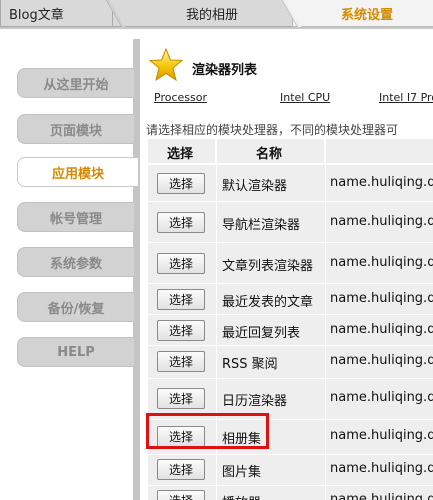  Describe the element at coordinates (180, 97) in the screenshot. I see `processor-link: Processor` at that location.